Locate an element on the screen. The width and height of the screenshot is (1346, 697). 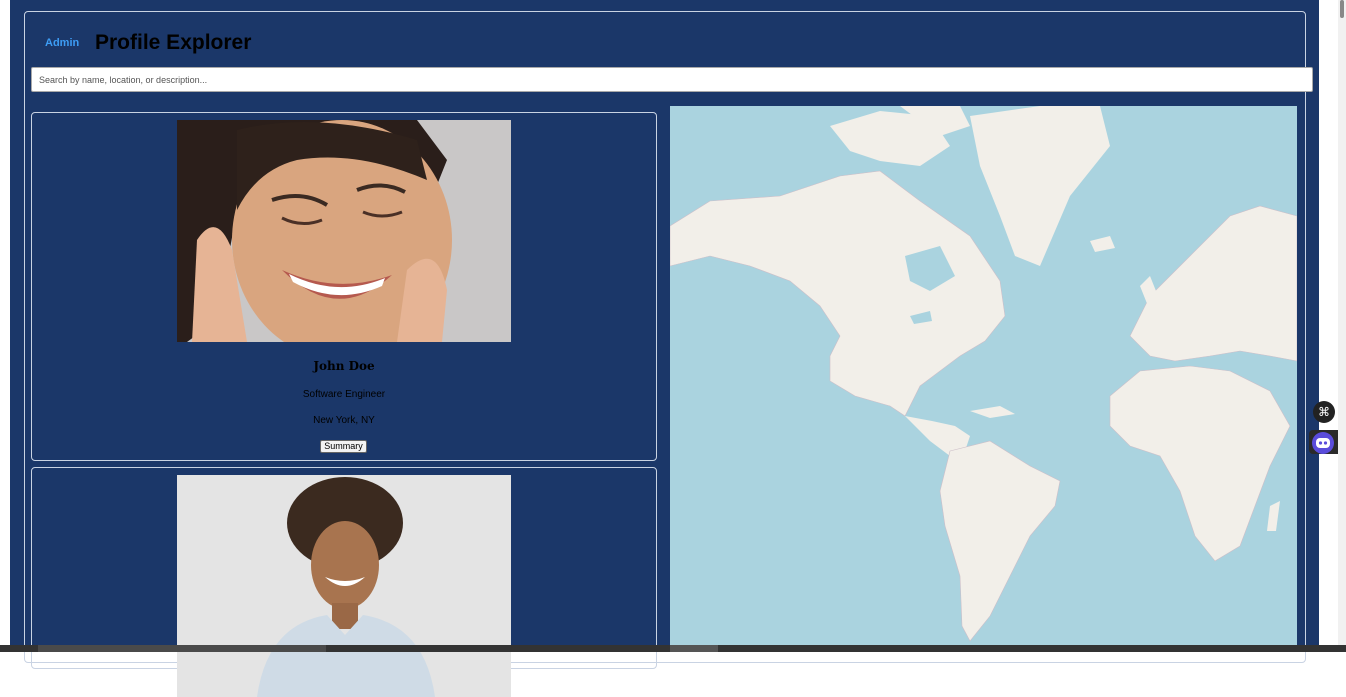
summary-button: Summary is located at coordinates (343, 446).